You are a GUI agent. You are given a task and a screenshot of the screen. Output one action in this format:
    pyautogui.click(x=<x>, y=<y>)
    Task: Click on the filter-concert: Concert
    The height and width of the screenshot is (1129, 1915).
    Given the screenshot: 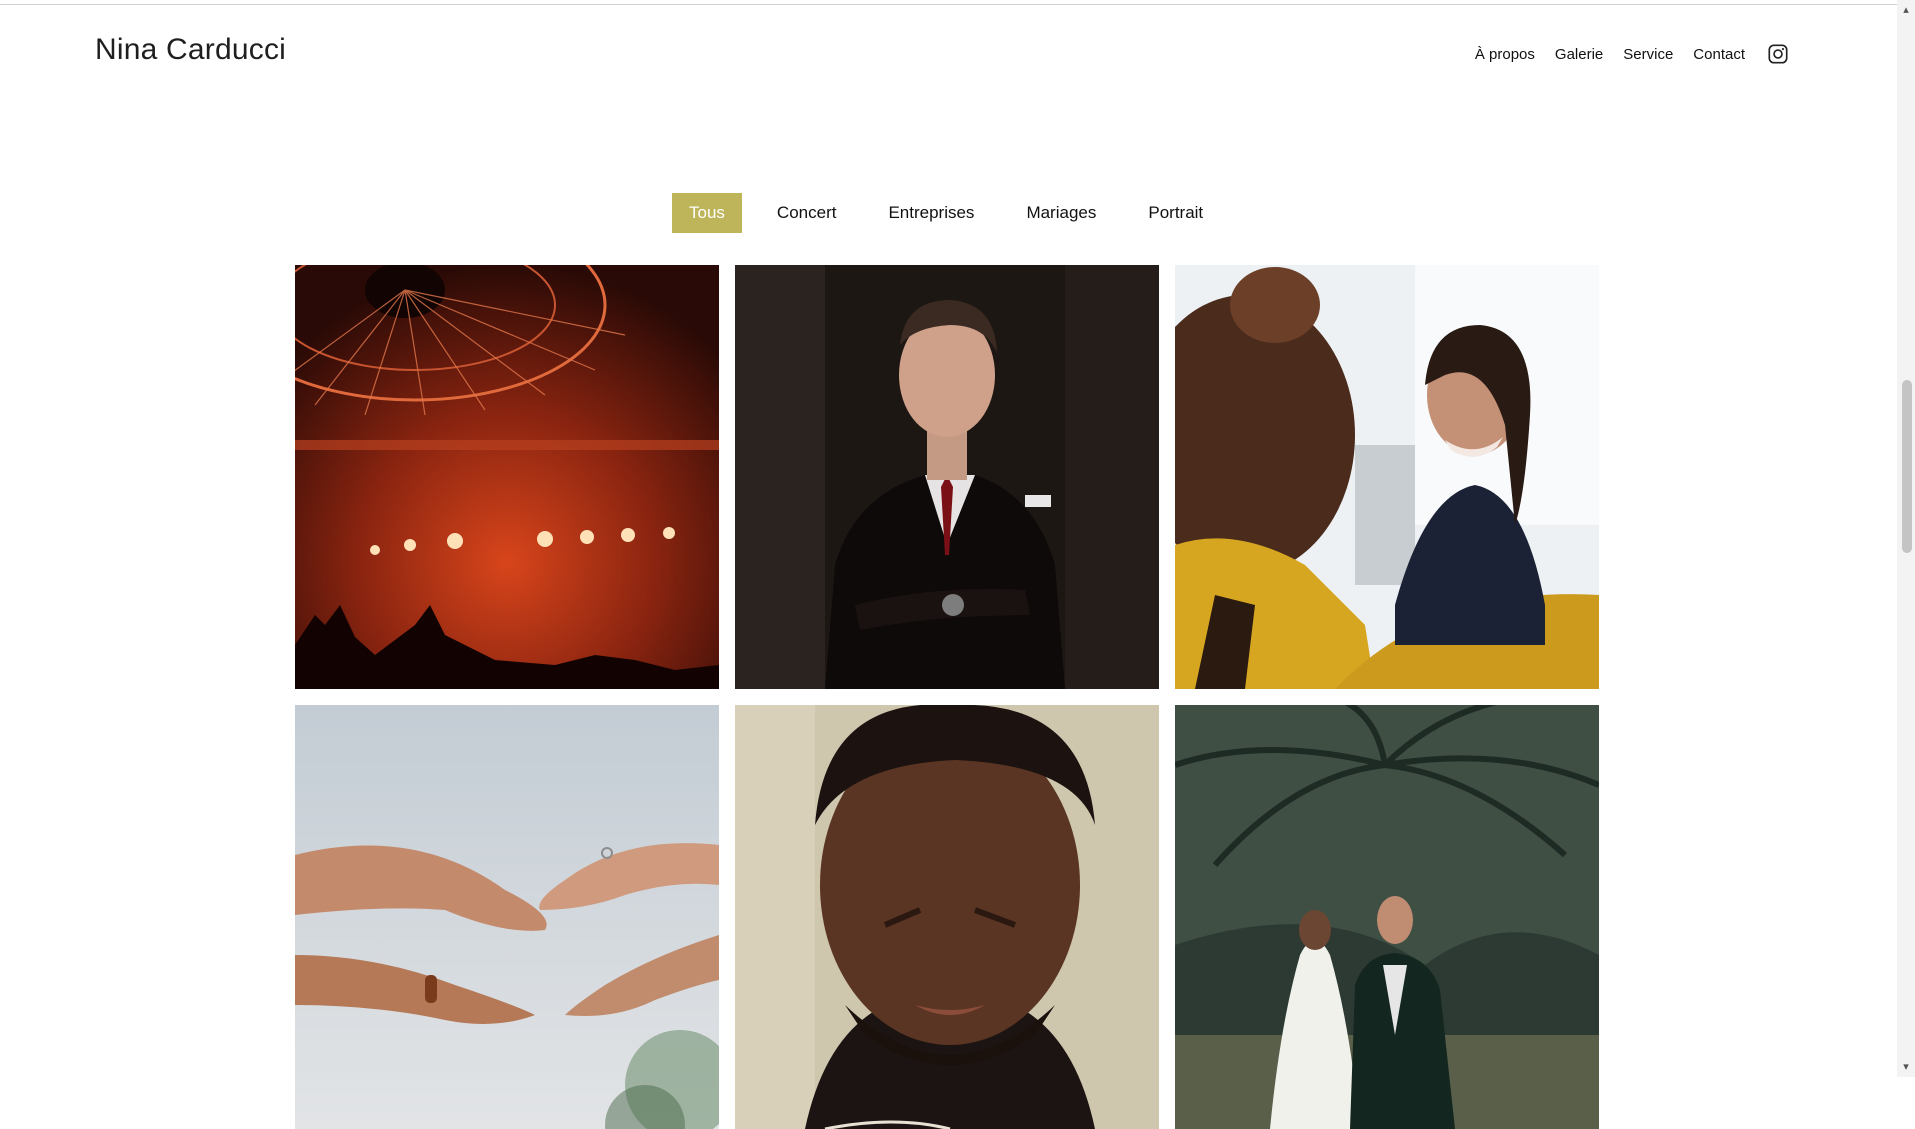 What is the action you would take?
    pyautogui.click(x=807, y=213)
    